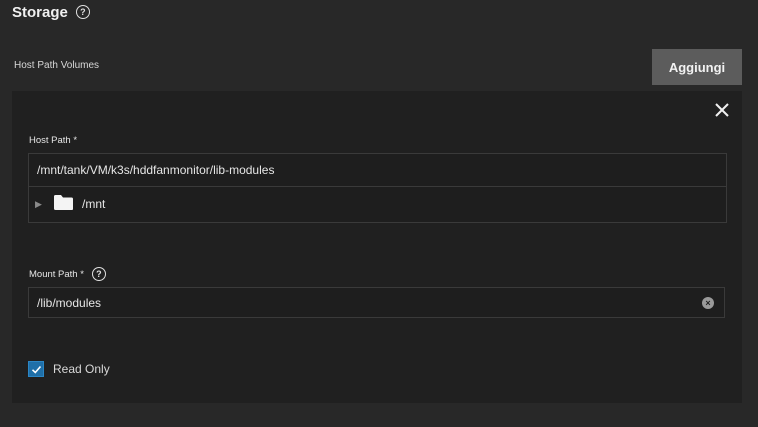  I want to click on triangle-right-icon: ▶, so click(40, 204).